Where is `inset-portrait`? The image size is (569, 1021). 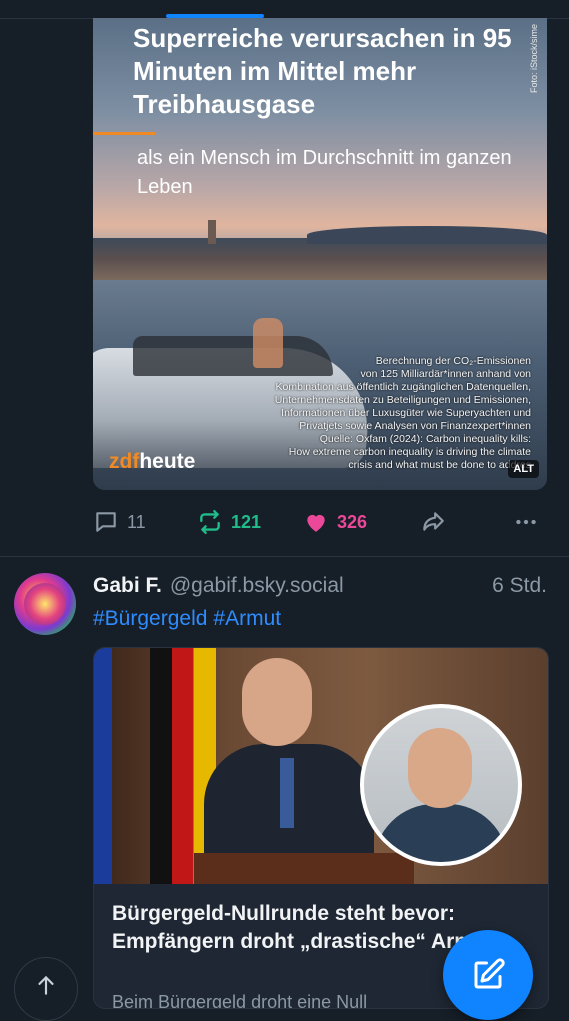 inset-portrait is located at coordinates (441, 785).